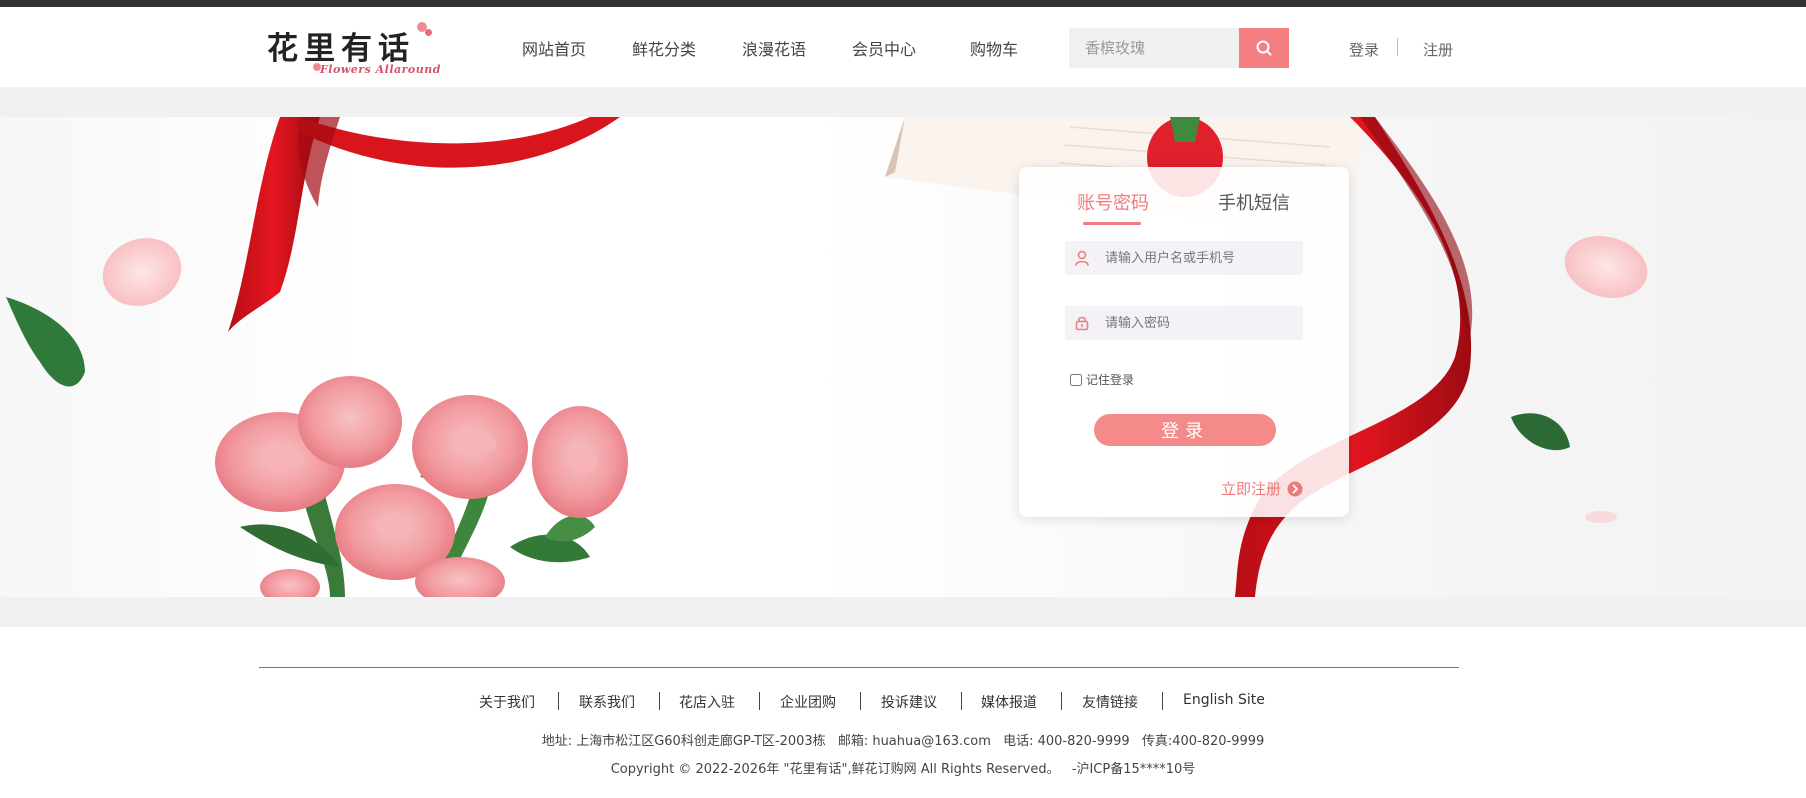 The width and height of the screenshot is (1806, 798). I want to click on search-icon, so click(1264, 48).